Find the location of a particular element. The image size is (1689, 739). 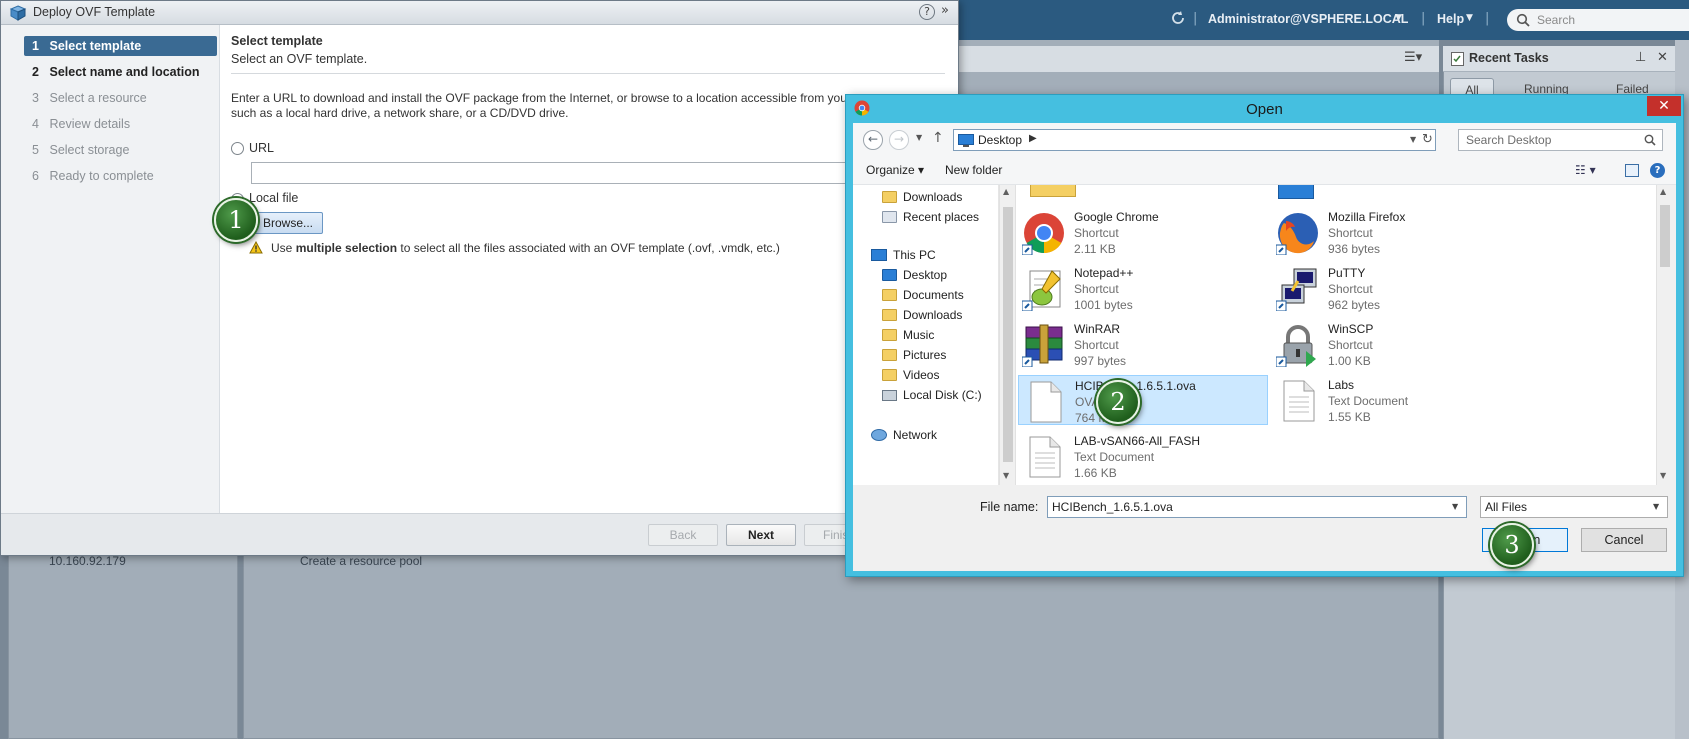

back-button: Back is located at coordinates (683, 535).